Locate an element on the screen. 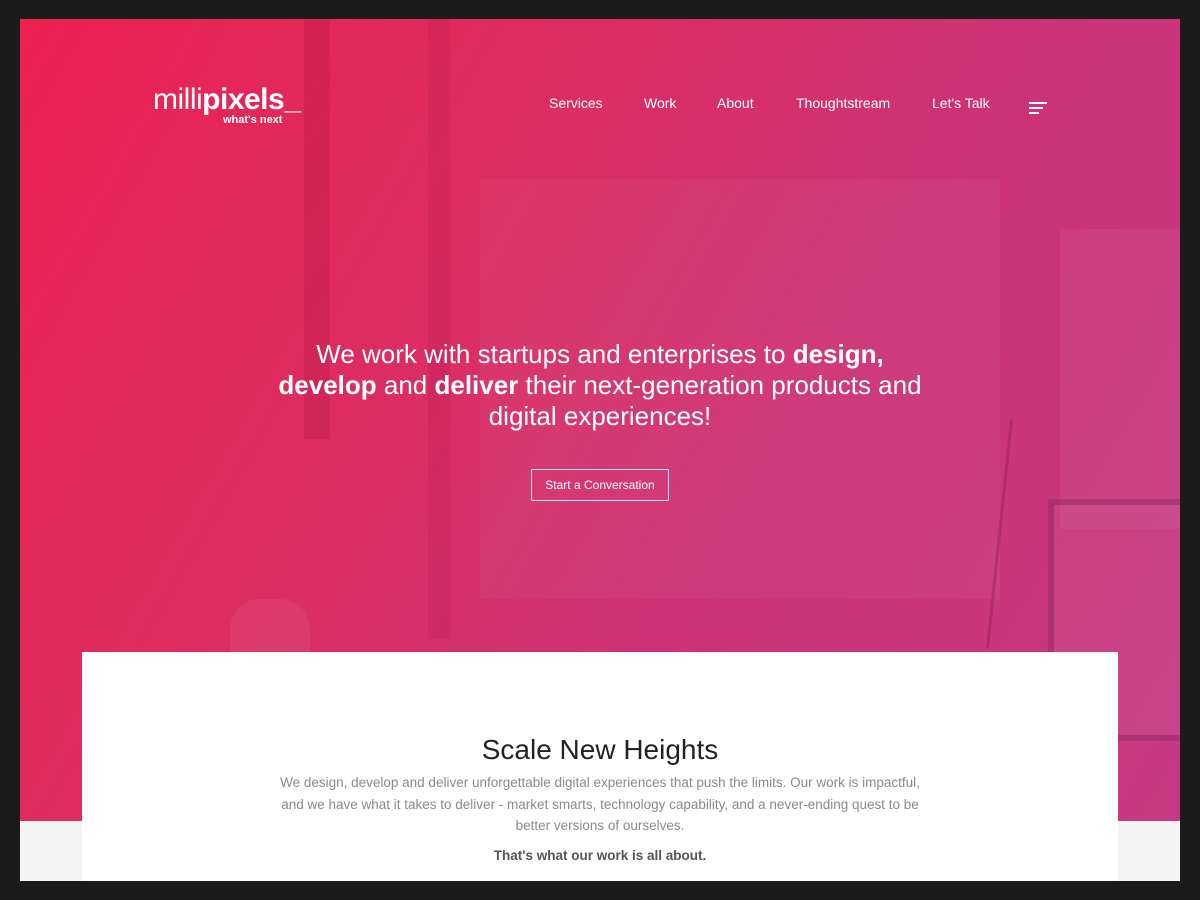 The width and height of the screenshot is (1200, 900). logo-wordmark-bold: pixels is located at coordinates (243, 99).